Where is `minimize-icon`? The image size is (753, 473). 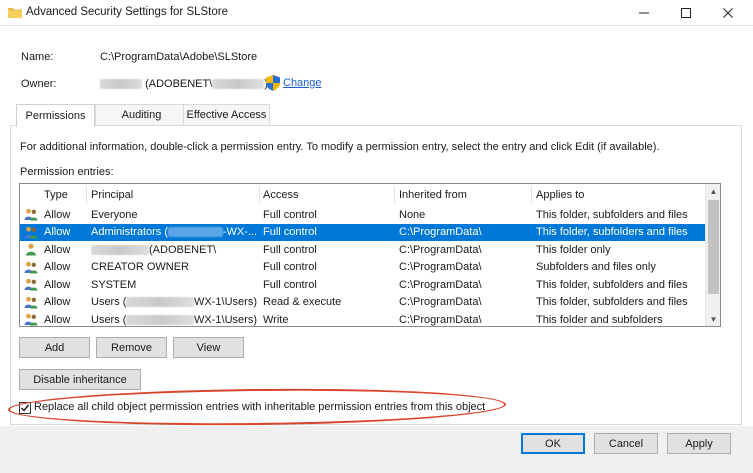
minimize-icon is located at coordinates (644, 13).